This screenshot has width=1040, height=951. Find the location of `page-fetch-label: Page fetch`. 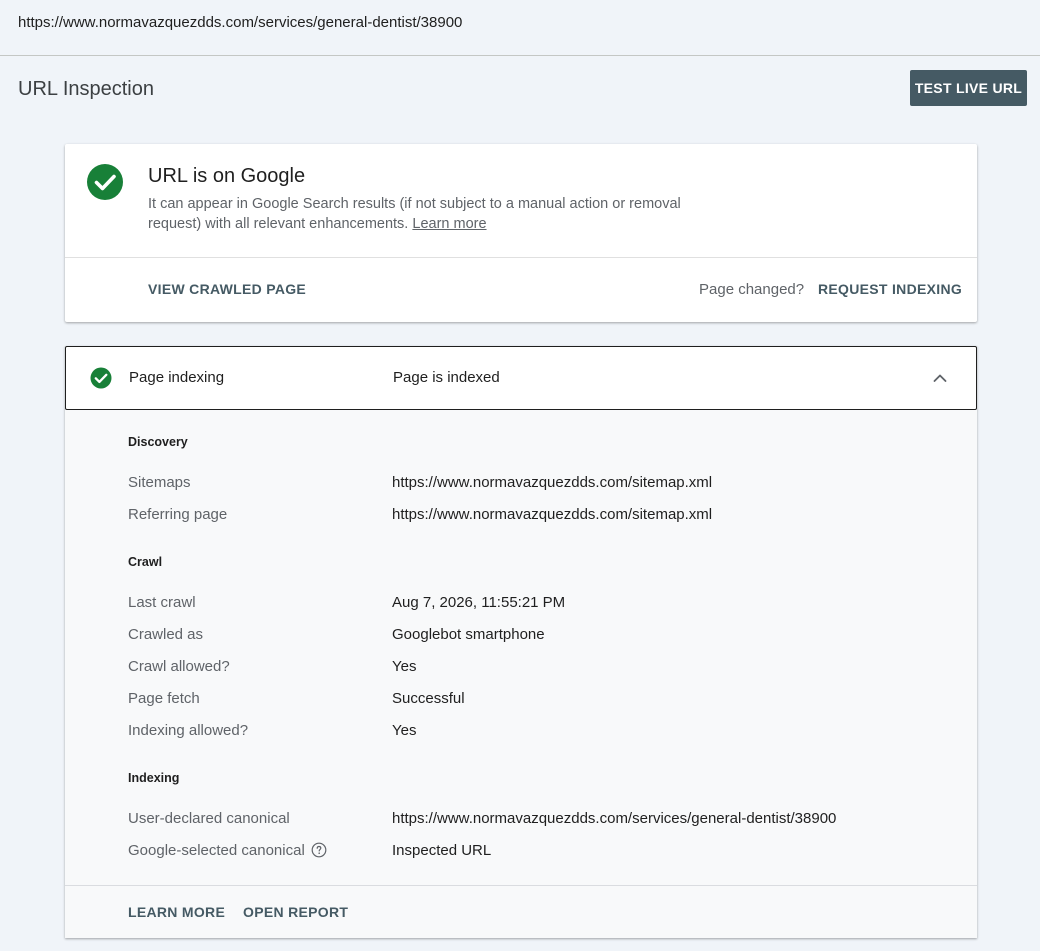

page-fetch-label: Page fetch is located at coordinates (164, 698).